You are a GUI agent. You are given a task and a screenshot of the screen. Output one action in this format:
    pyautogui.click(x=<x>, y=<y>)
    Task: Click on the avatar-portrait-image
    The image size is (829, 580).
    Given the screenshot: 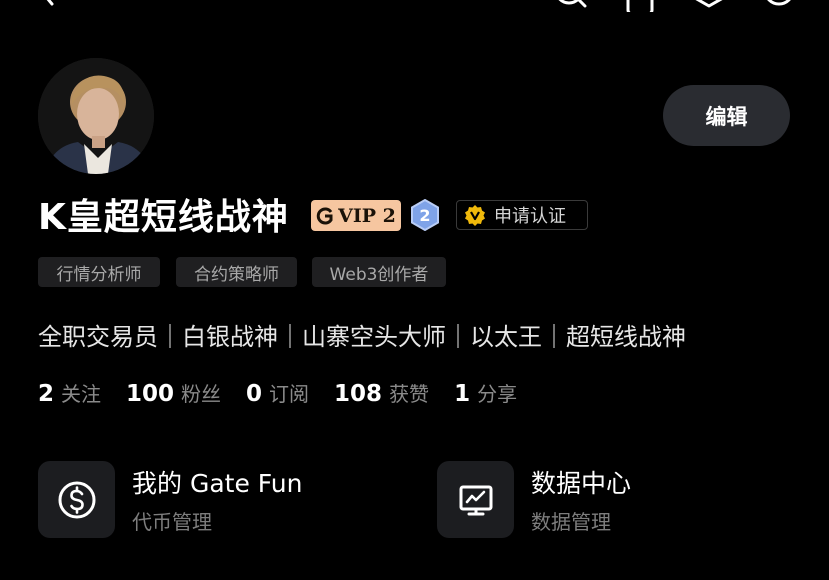 What is the action you would take?
    pyautogui.click(x=96, y=116)
    